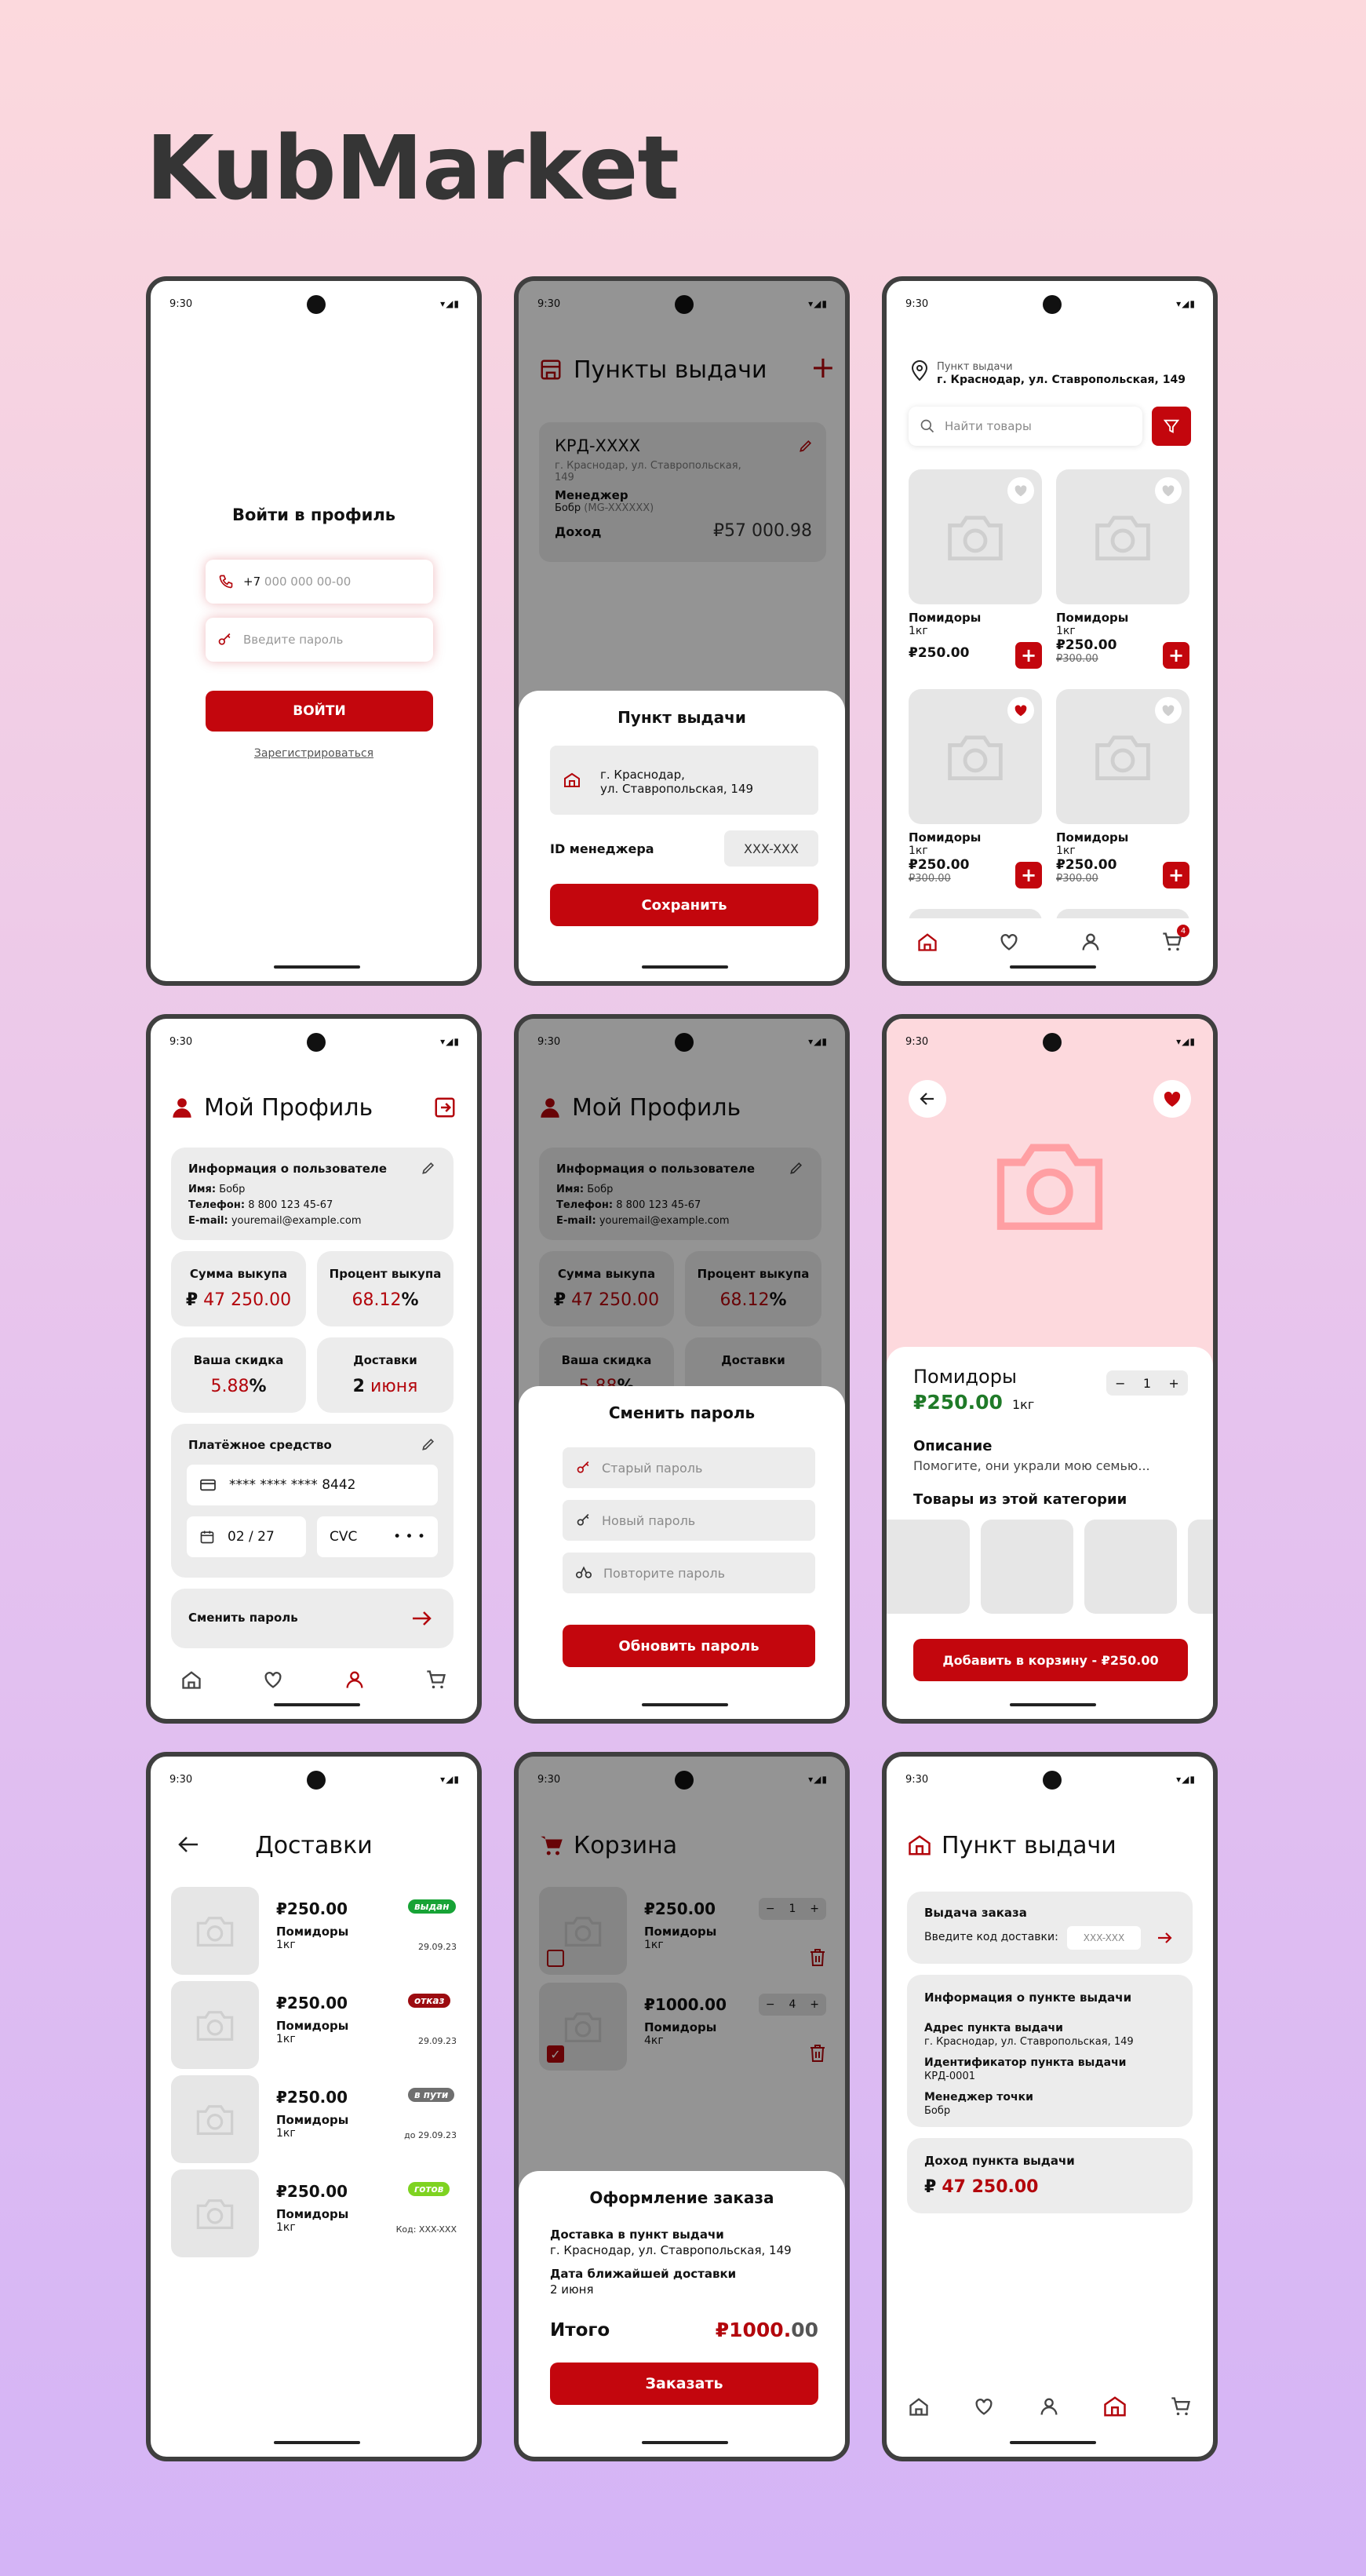 This screenshot has width=1366, height=2576. What do you see at coordinates (652, 1468) in the screenshot?
I see `old-password-placeholder: Старый пароль` at bounding box center [652, 1468].